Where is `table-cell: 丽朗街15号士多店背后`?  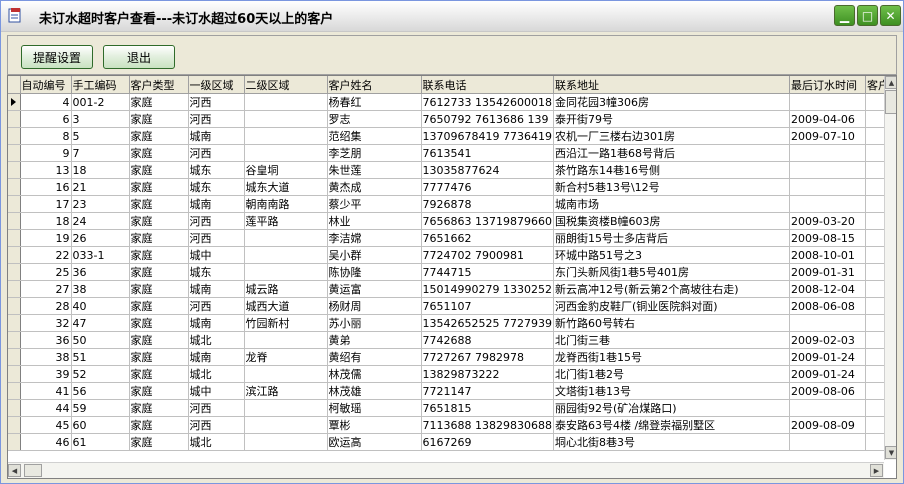 table-cell: 丽朗街15号士多店背后 is located at coordinates (671, 238).